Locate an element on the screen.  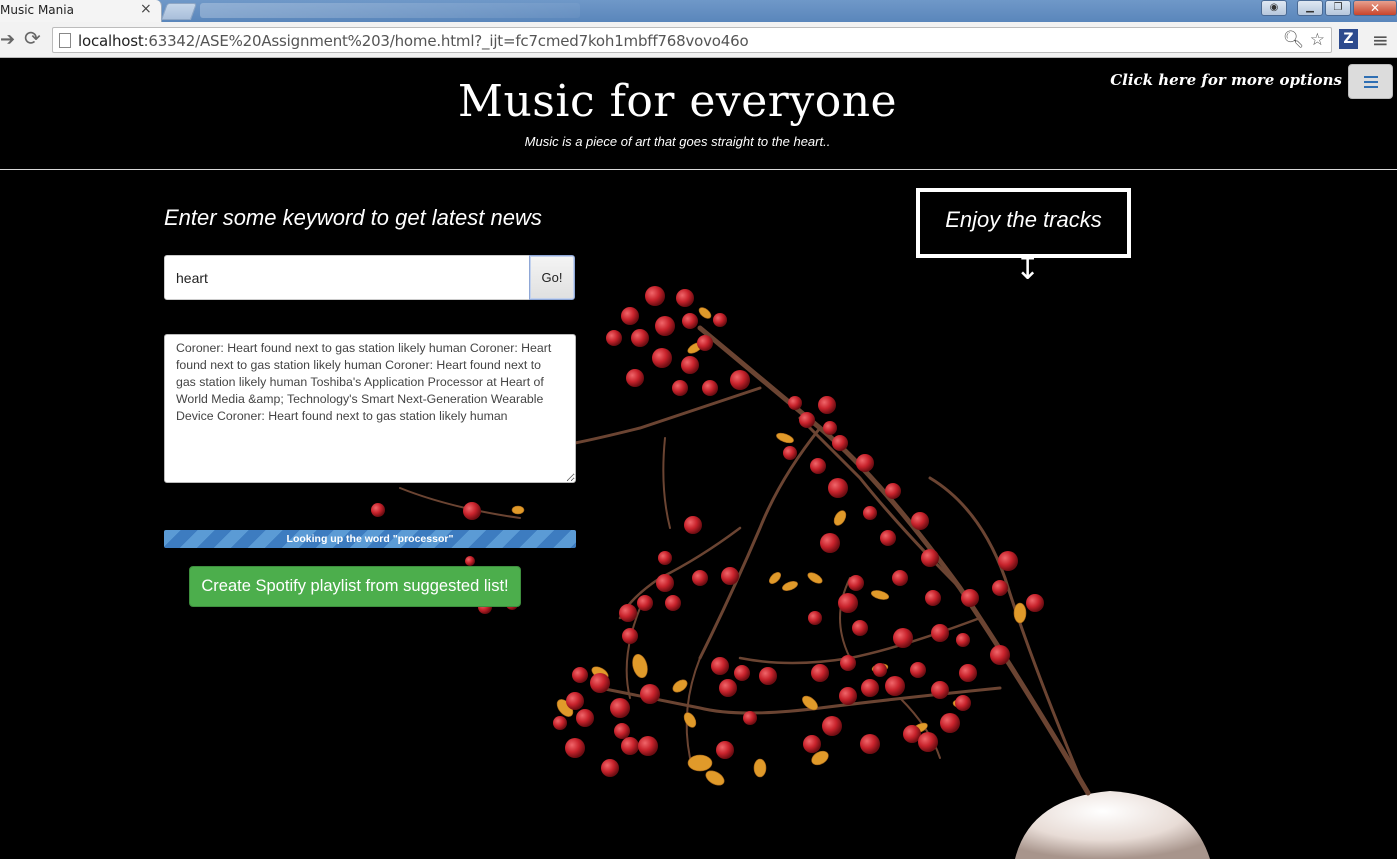
back-arrow-icon: ➔ is located at coordinates (7, 39).